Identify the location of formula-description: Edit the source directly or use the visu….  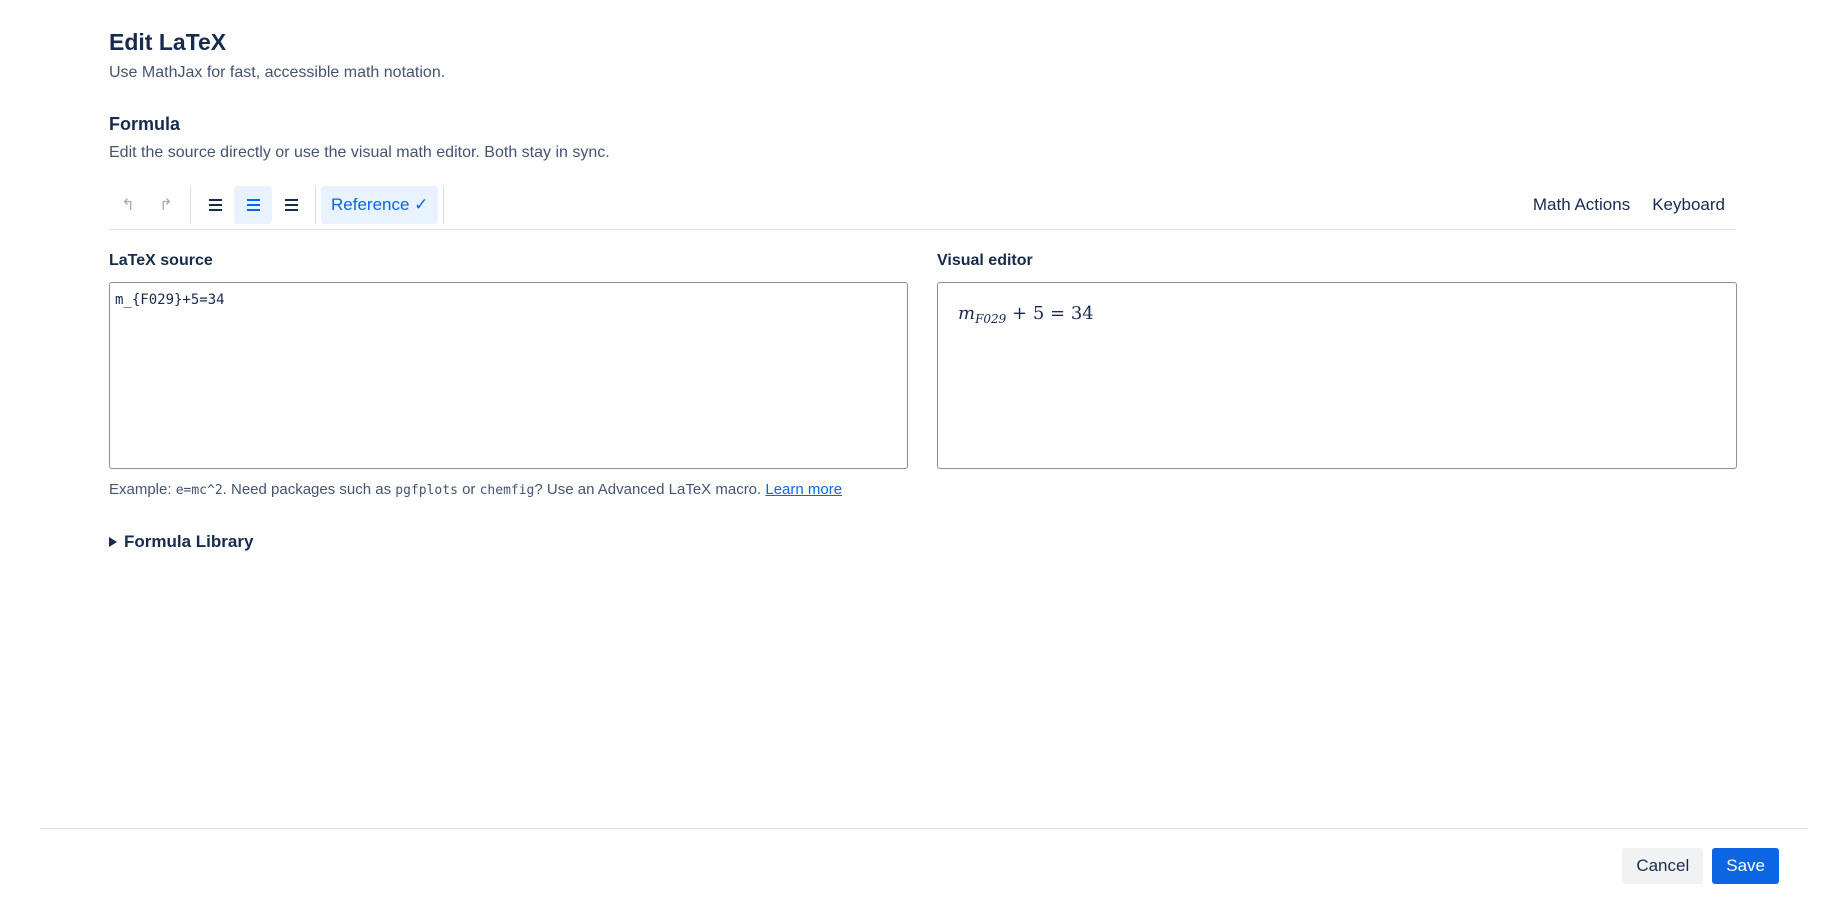
(359, 152).